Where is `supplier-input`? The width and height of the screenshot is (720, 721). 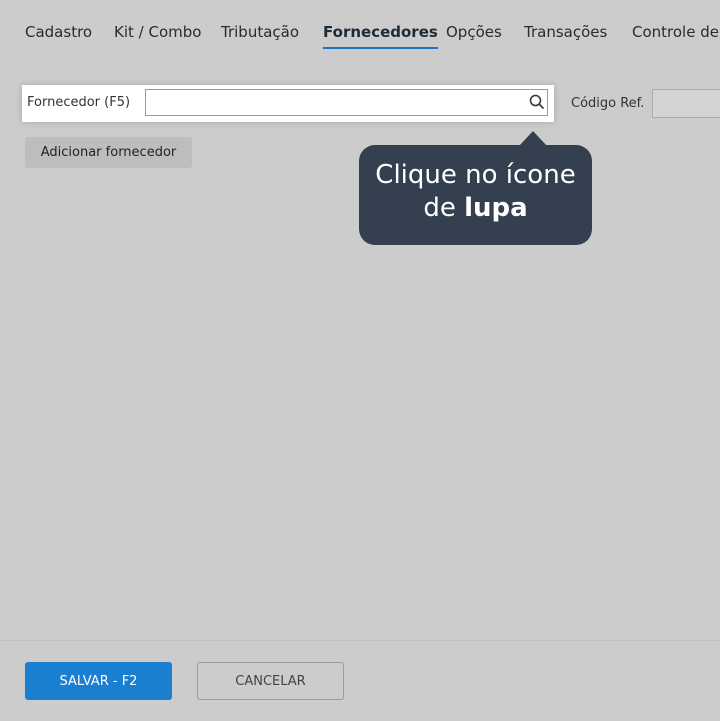
supplier-input is located at coordinates (346, 102).